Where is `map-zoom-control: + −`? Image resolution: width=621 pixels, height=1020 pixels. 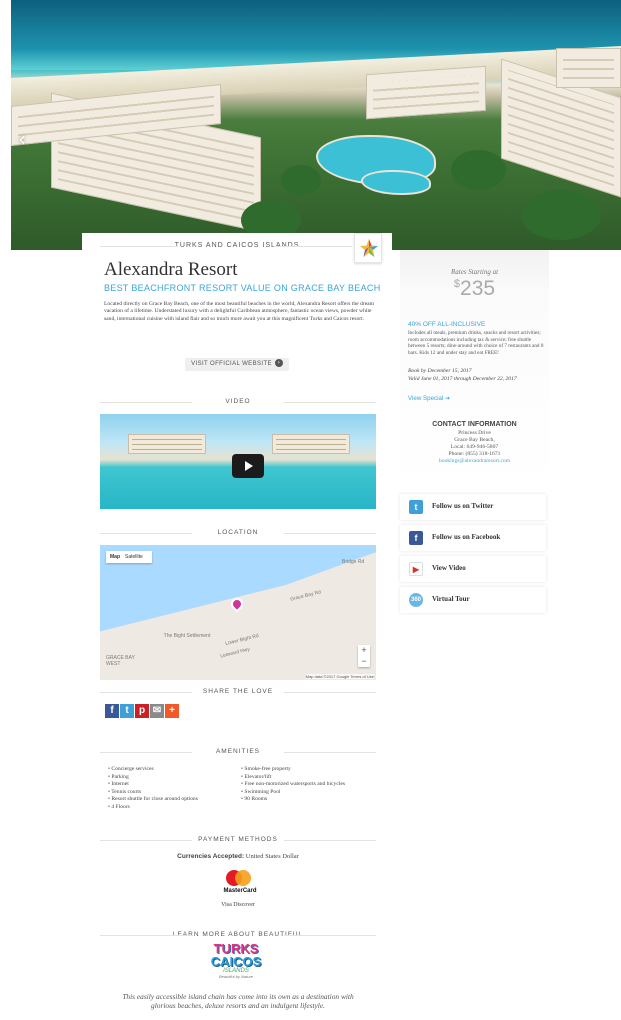
map-zoom-control: + − is located at coordinates (364, 656).